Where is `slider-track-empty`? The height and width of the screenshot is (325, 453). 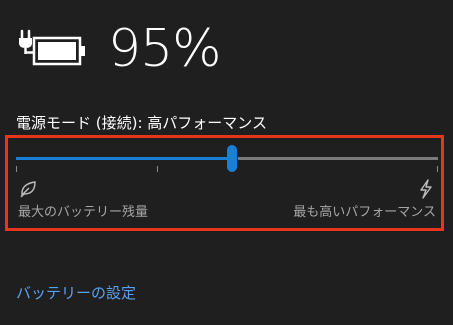 slider-track-empty is located at coordinates (338, 158).